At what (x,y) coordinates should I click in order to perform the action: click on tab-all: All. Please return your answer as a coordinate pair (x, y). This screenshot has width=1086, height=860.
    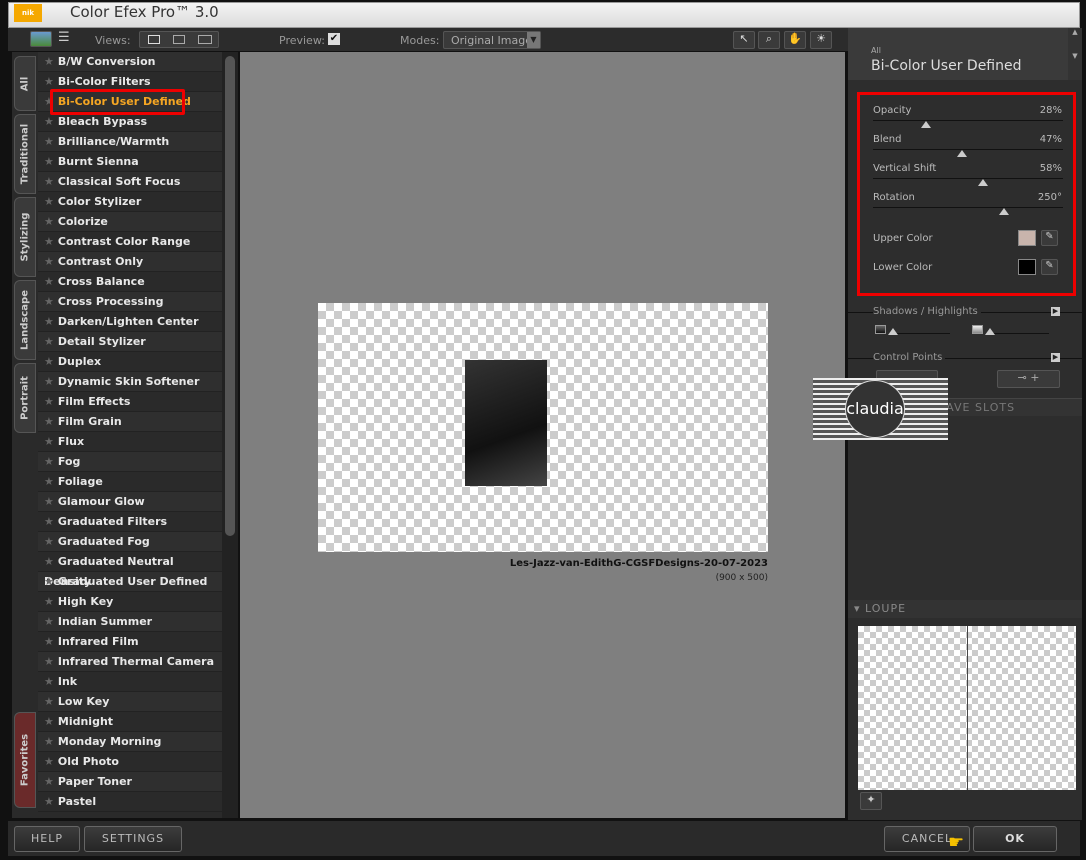
    Looking at the image, I should click on (25, 83).